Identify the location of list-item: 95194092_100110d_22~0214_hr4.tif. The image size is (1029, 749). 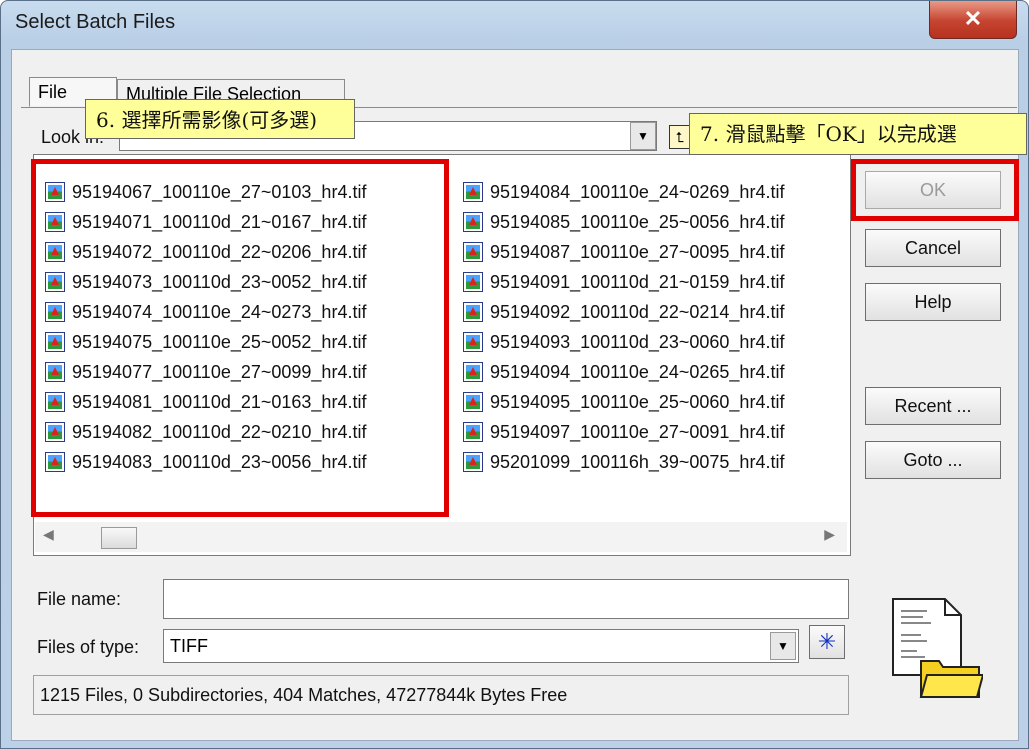
(623, 312).